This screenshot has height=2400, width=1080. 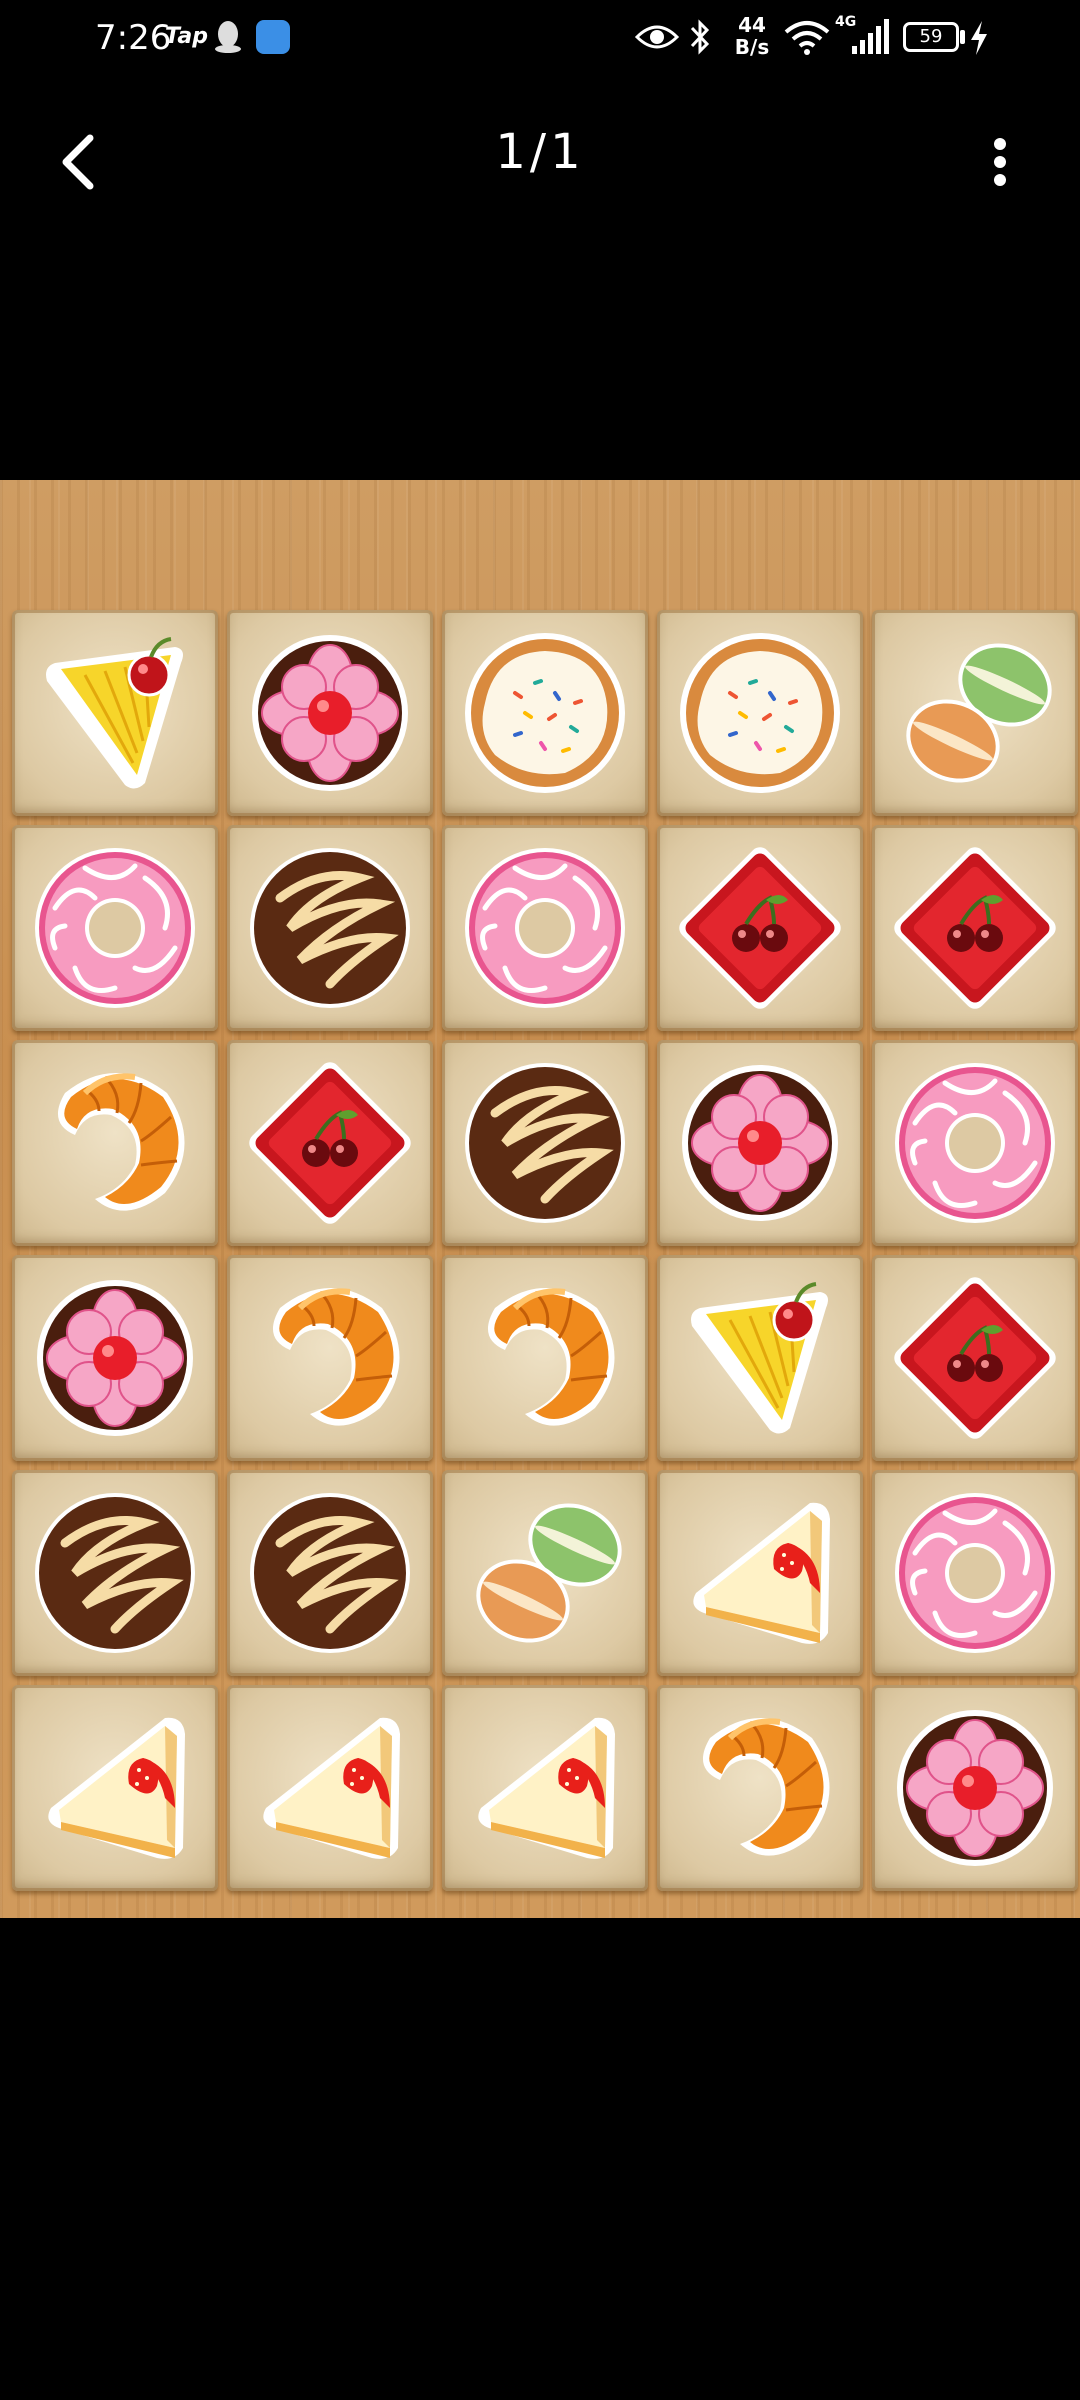 What do you see at coordinates (870, 36) in the screenshot?
I see `signal-icon` at bounding box center [870, 36].